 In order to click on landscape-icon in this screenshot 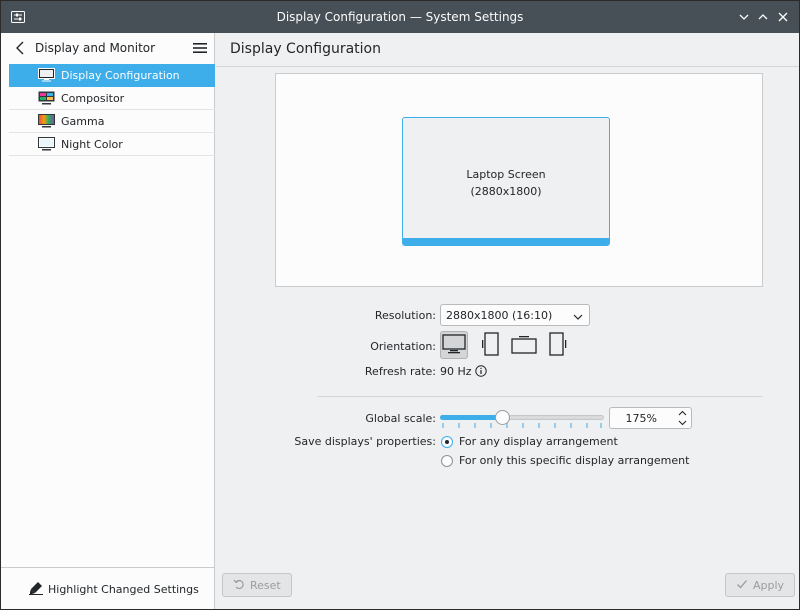, I will do `click(454, 345)`.